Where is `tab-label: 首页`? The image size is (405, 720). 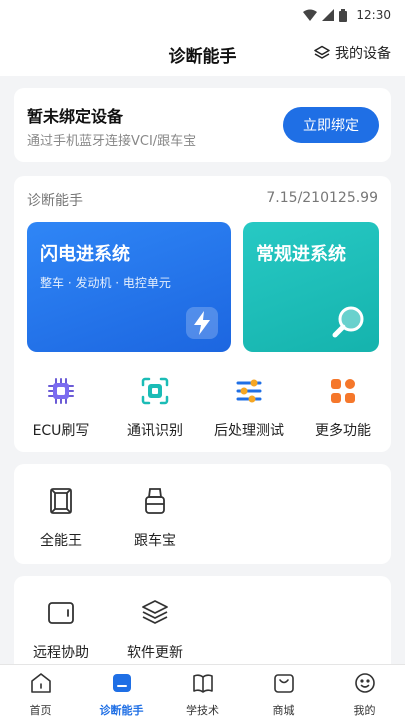 tab-label: 首页 is located at coordinates (40, 710).